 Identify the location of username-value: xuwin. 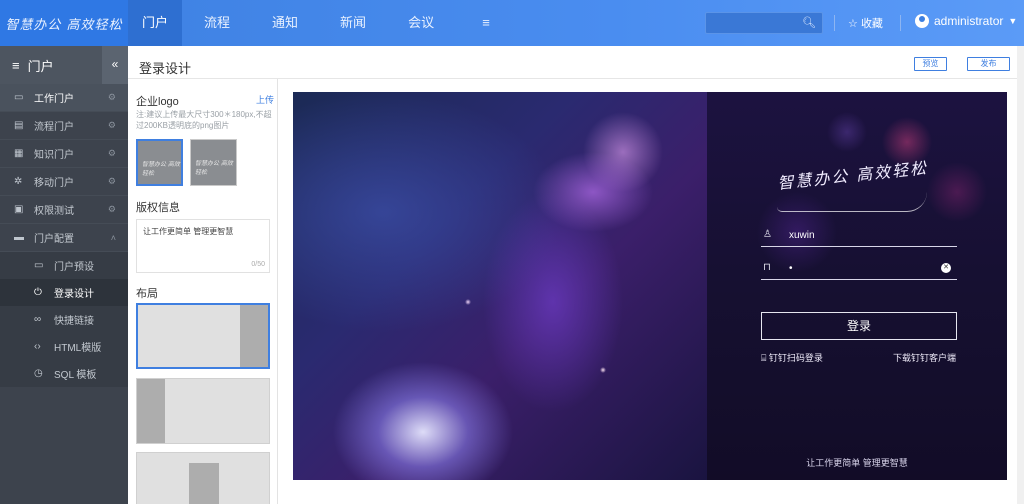
(802, 235).